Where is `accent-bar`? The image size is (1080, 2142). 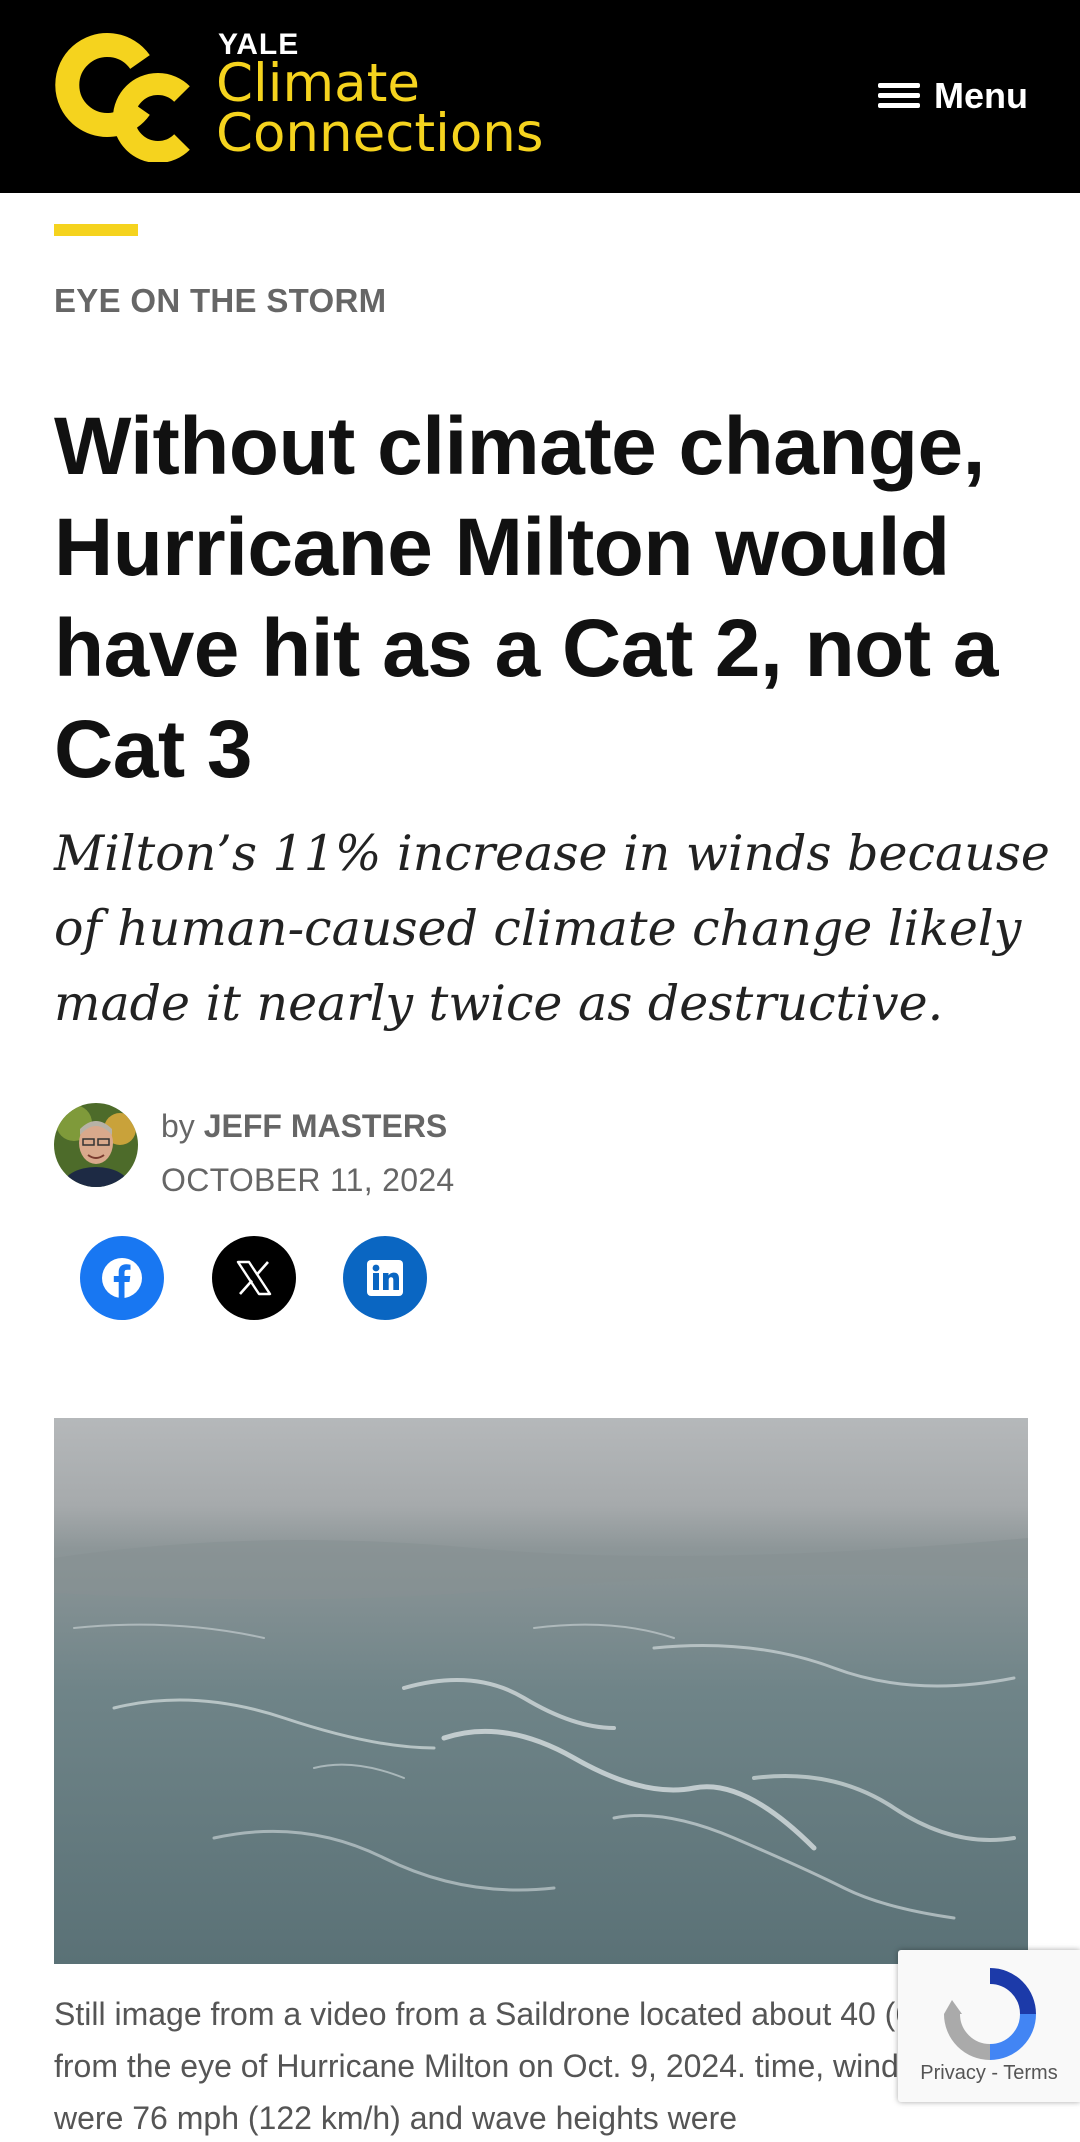 accent-bar is located at coordinates (96, 230).